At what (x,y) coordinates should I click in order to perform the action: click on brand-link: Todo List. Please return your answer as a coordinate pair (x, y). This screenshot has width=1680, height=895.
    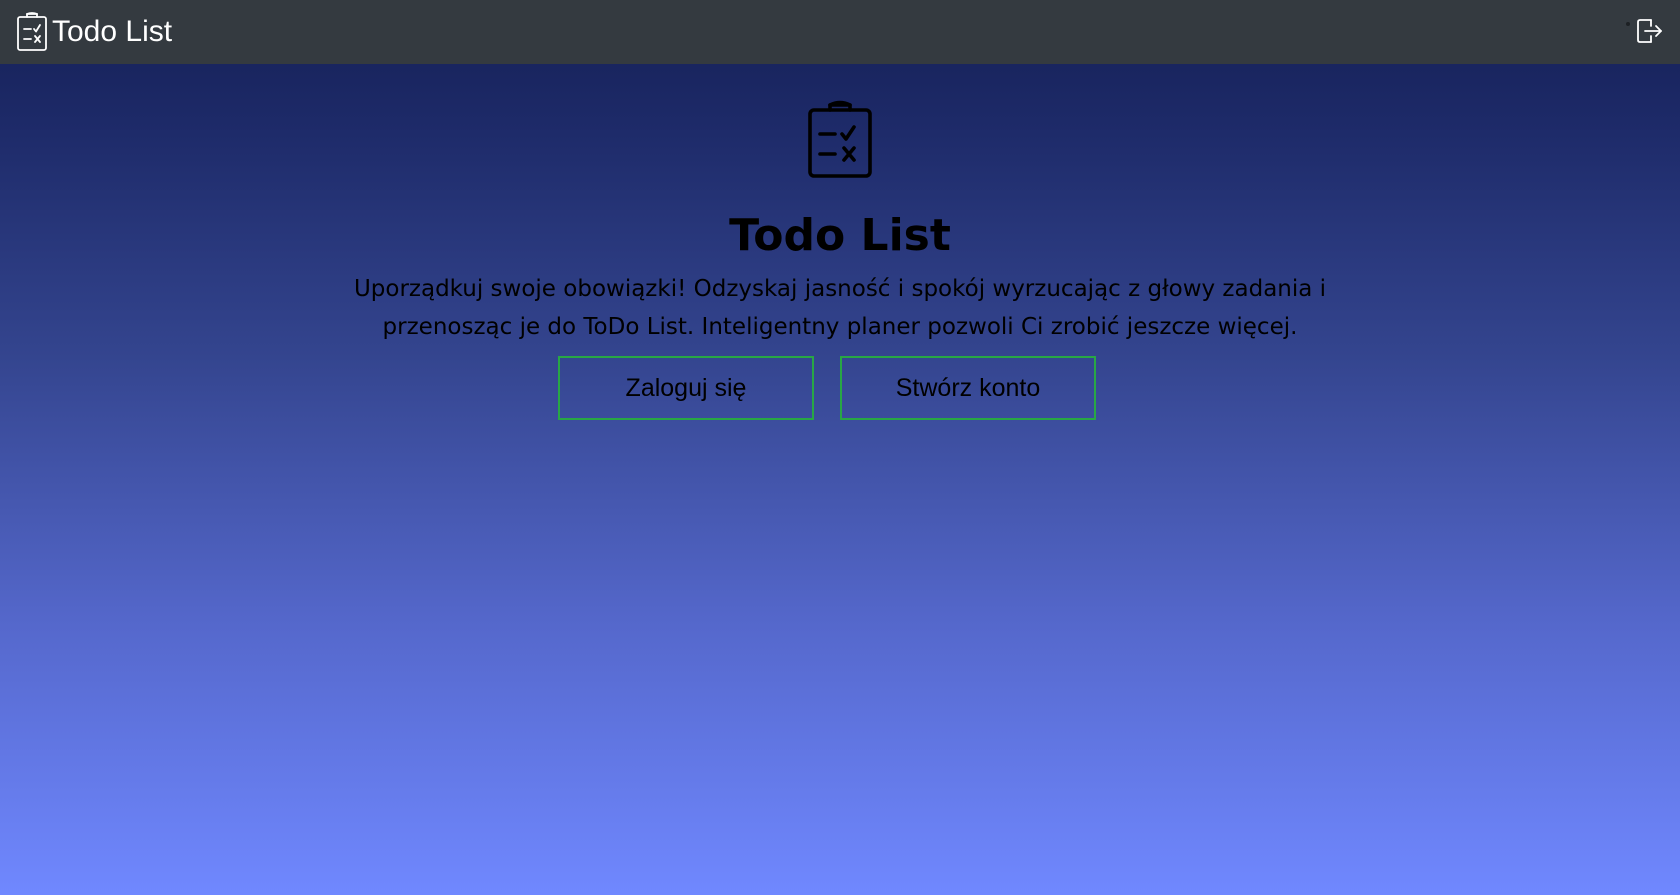
    Looking at the image, I should click on (94, 32).